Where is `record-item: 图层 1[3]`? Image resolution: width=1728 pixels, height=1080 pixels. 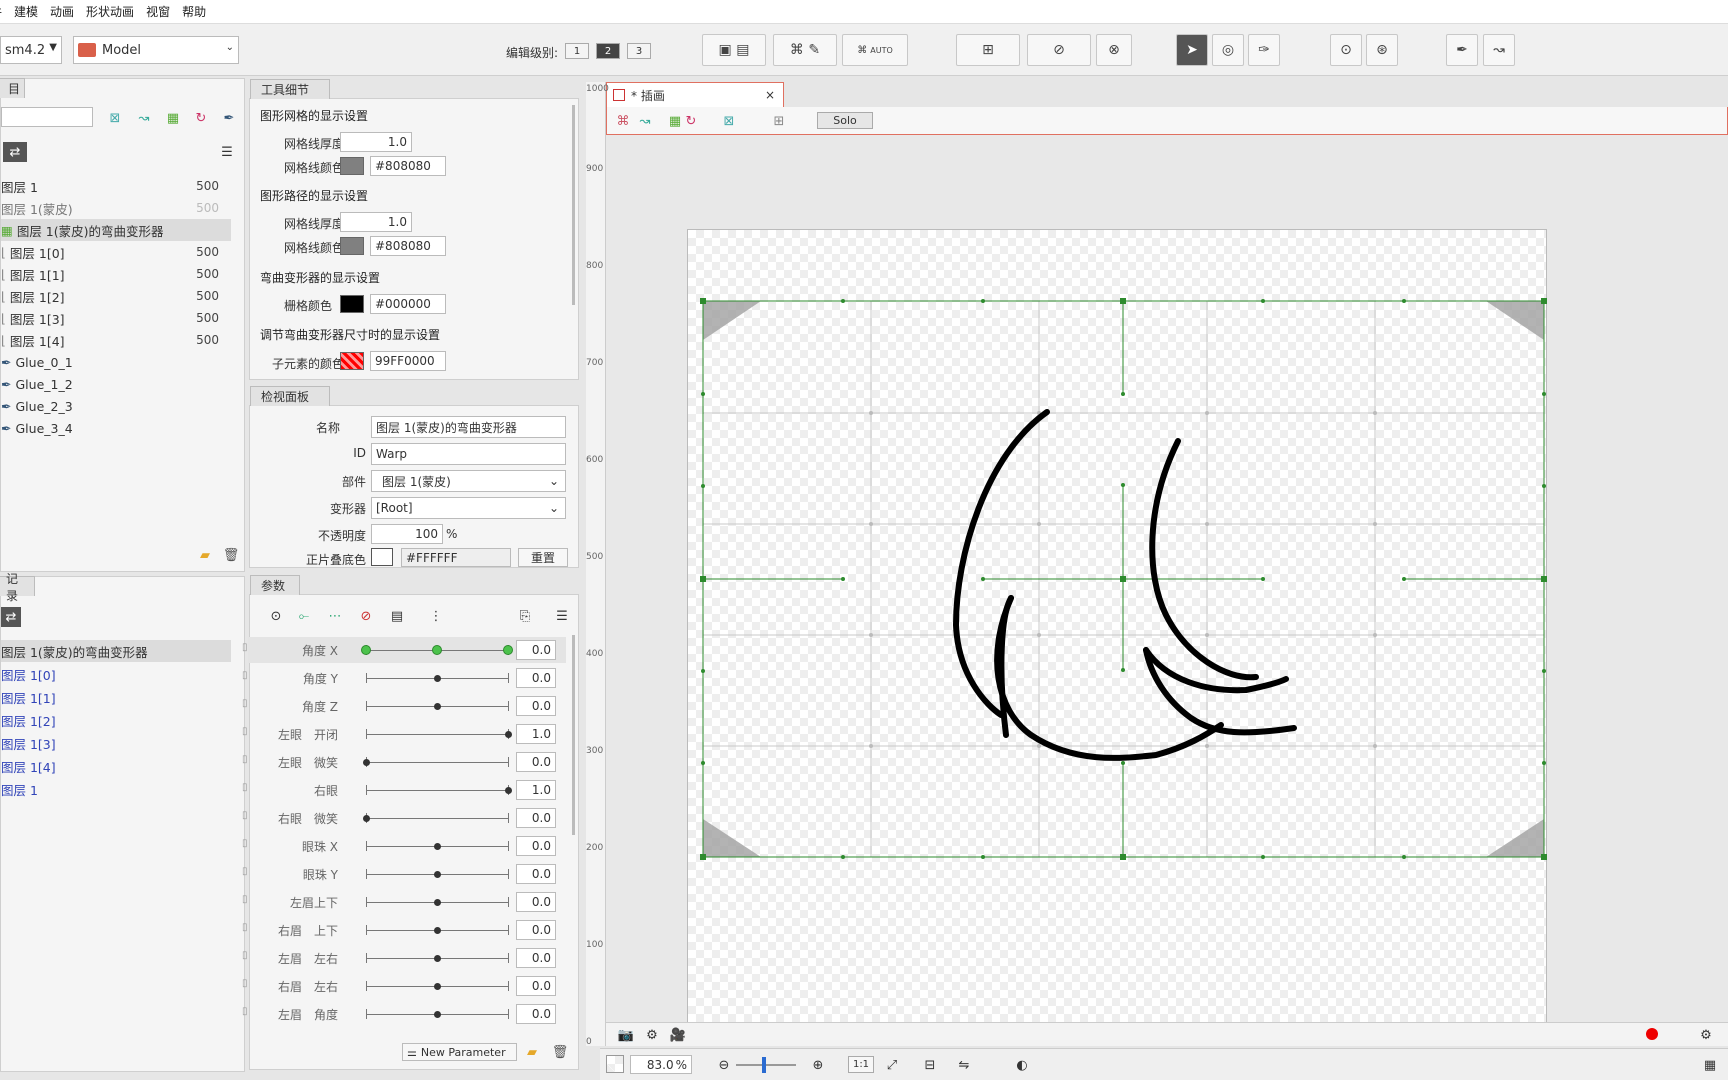
record-item: 图层 1[3] is located at coordinates (116, 743).